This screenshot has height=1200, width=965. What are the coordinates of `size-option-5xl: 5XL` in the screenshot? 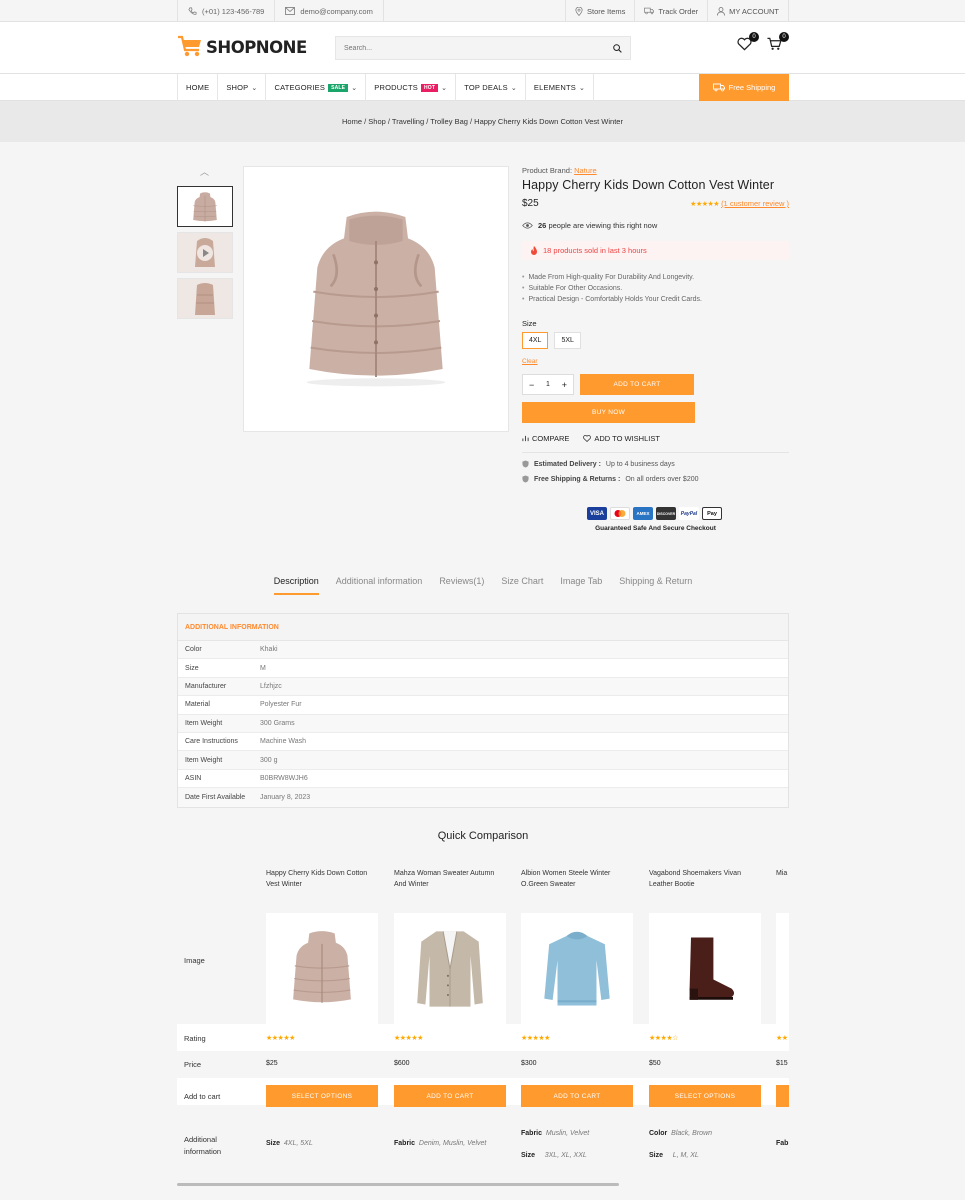 It's located at (567, 340).